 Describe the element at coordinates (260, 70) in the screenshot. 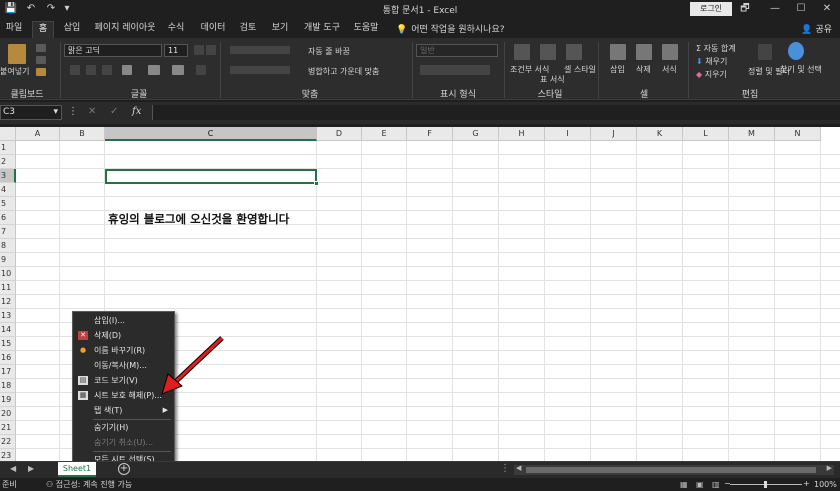

I see `horizontal-align-icons` at that location.